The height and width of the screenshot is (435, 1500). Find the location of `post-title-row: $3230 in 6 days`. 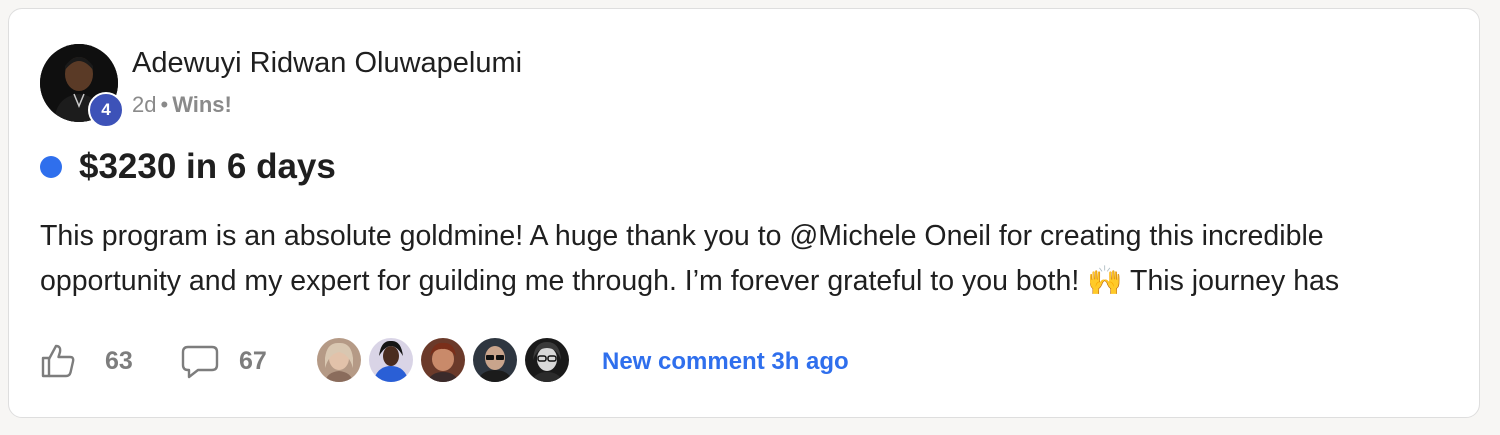

post-title-row: $3230 in 6 days is located at coordinates (188, 167).